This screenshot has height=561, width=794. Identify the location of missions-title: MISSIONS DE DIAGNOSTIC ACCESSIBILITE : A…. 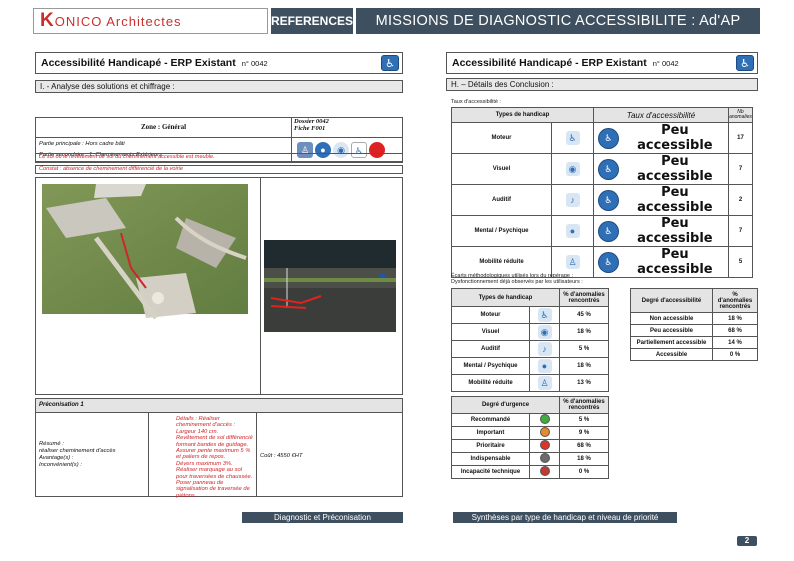
(558, 21).